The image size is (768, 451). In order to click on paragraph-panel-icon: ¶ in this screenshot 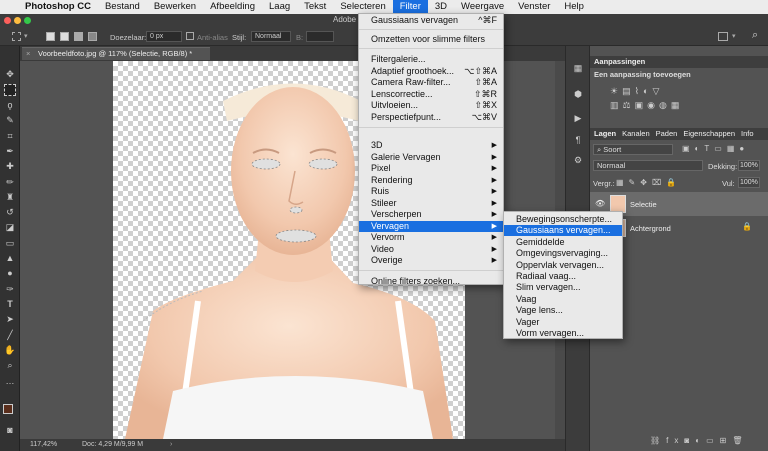, I will do `click(578, 140)`.